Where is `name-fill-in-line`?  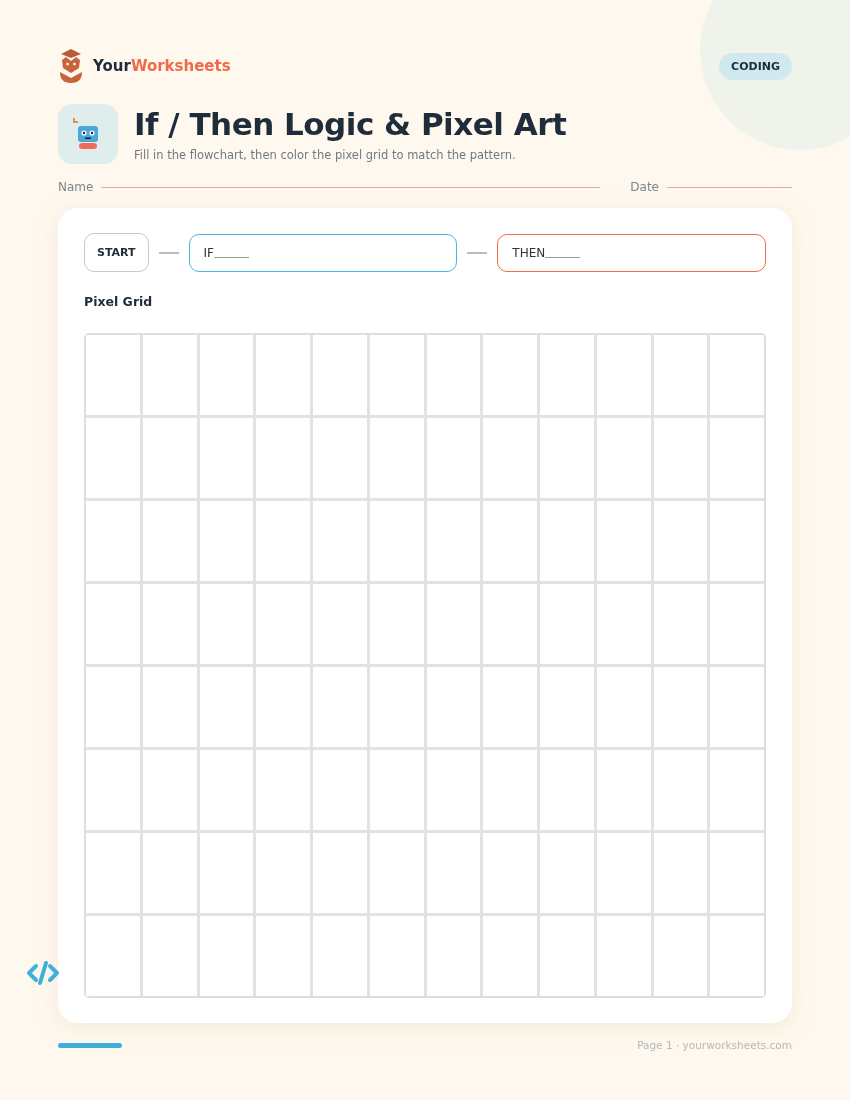
name-fill-in-line is located at coordinates (351, 187).